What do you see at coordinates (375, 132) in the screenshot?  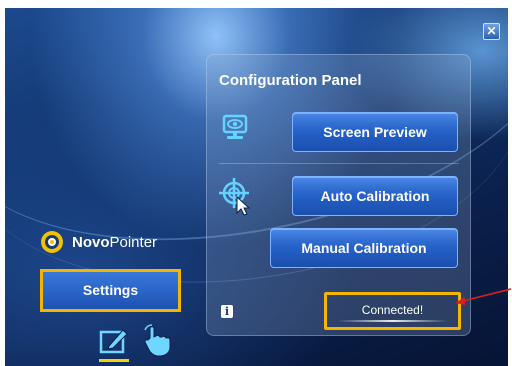 I see `screen-preview-button: Screen Preview` at bounding box center [375, 132].